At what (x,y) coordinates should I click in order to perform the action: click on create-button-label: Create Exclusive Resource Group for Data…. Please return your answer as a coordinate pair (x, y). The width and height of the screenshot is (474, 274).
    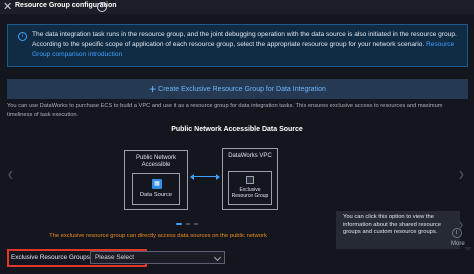
    Looking at the image, I should click on (242, 89).